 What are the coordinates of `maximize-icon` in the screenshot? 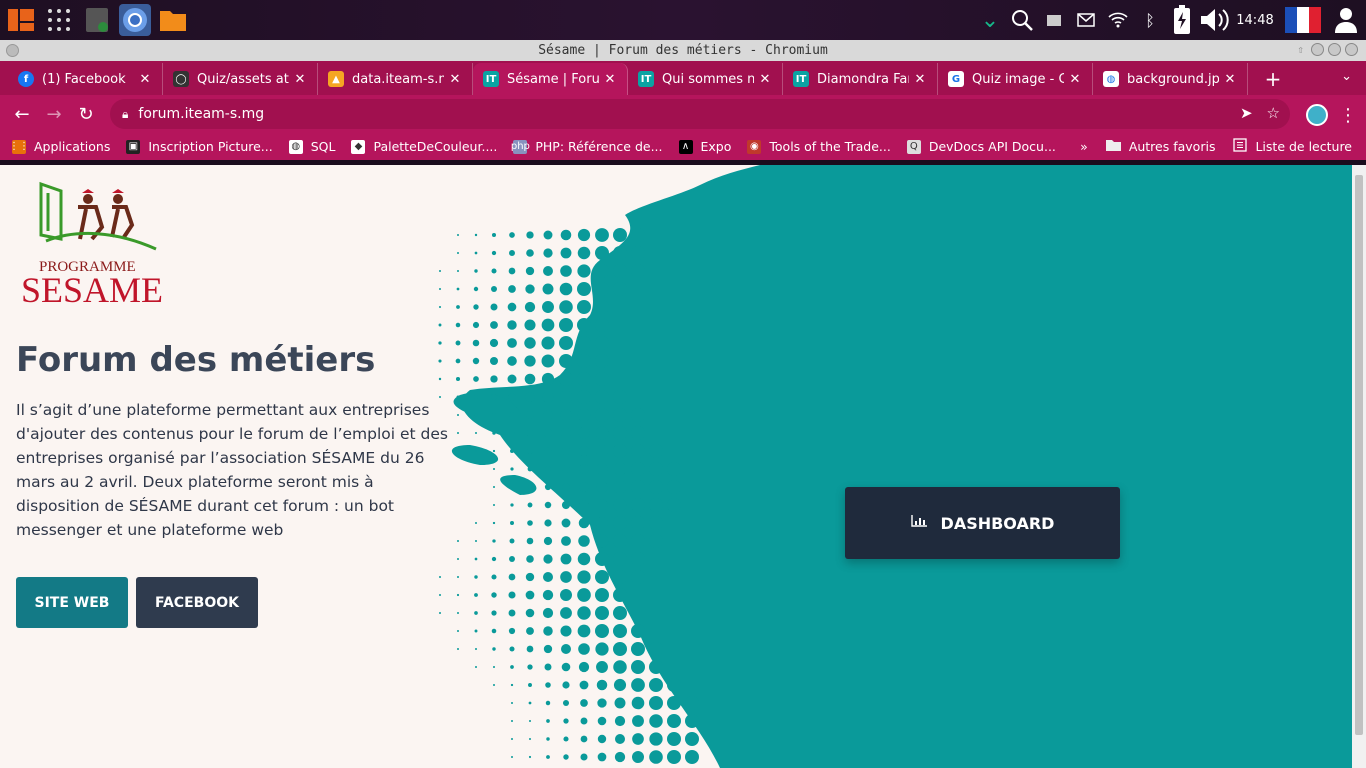 It's located at (1334, 49).